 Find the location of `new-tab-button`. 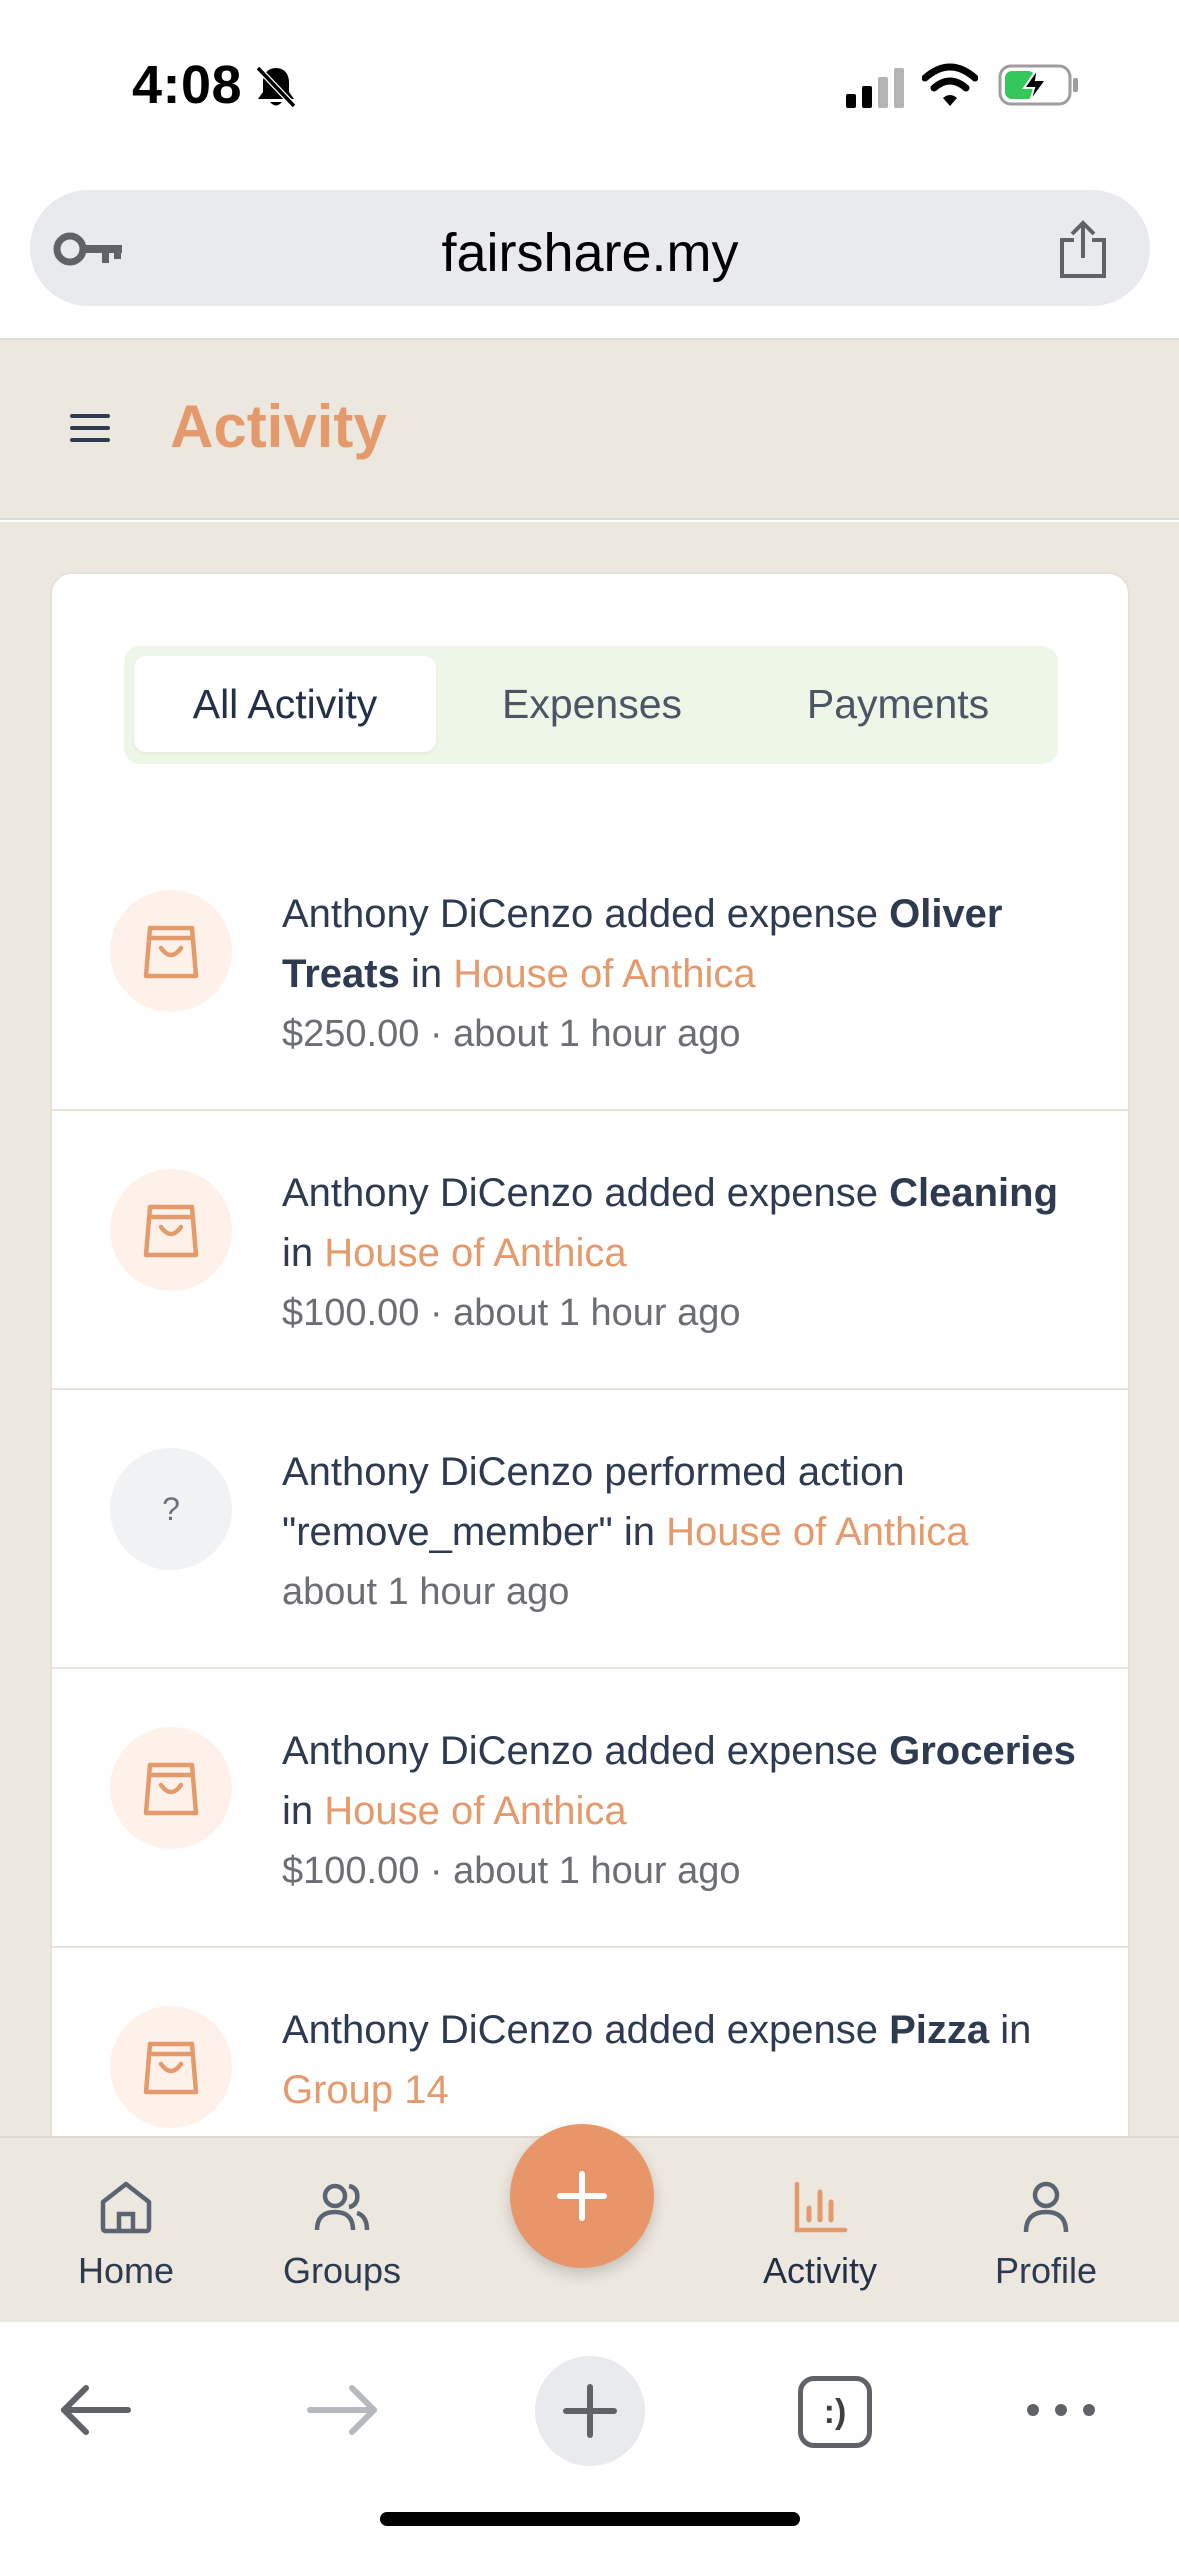

new-tab-button is located at coordinates (590, 2411).